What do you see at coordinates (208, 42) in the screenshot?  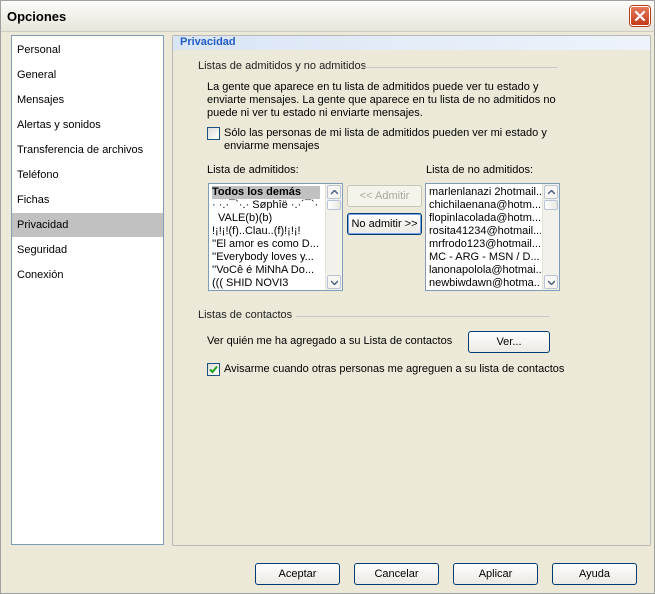 I see `panel-title: Privacidad` at bounding box center [208, 42].